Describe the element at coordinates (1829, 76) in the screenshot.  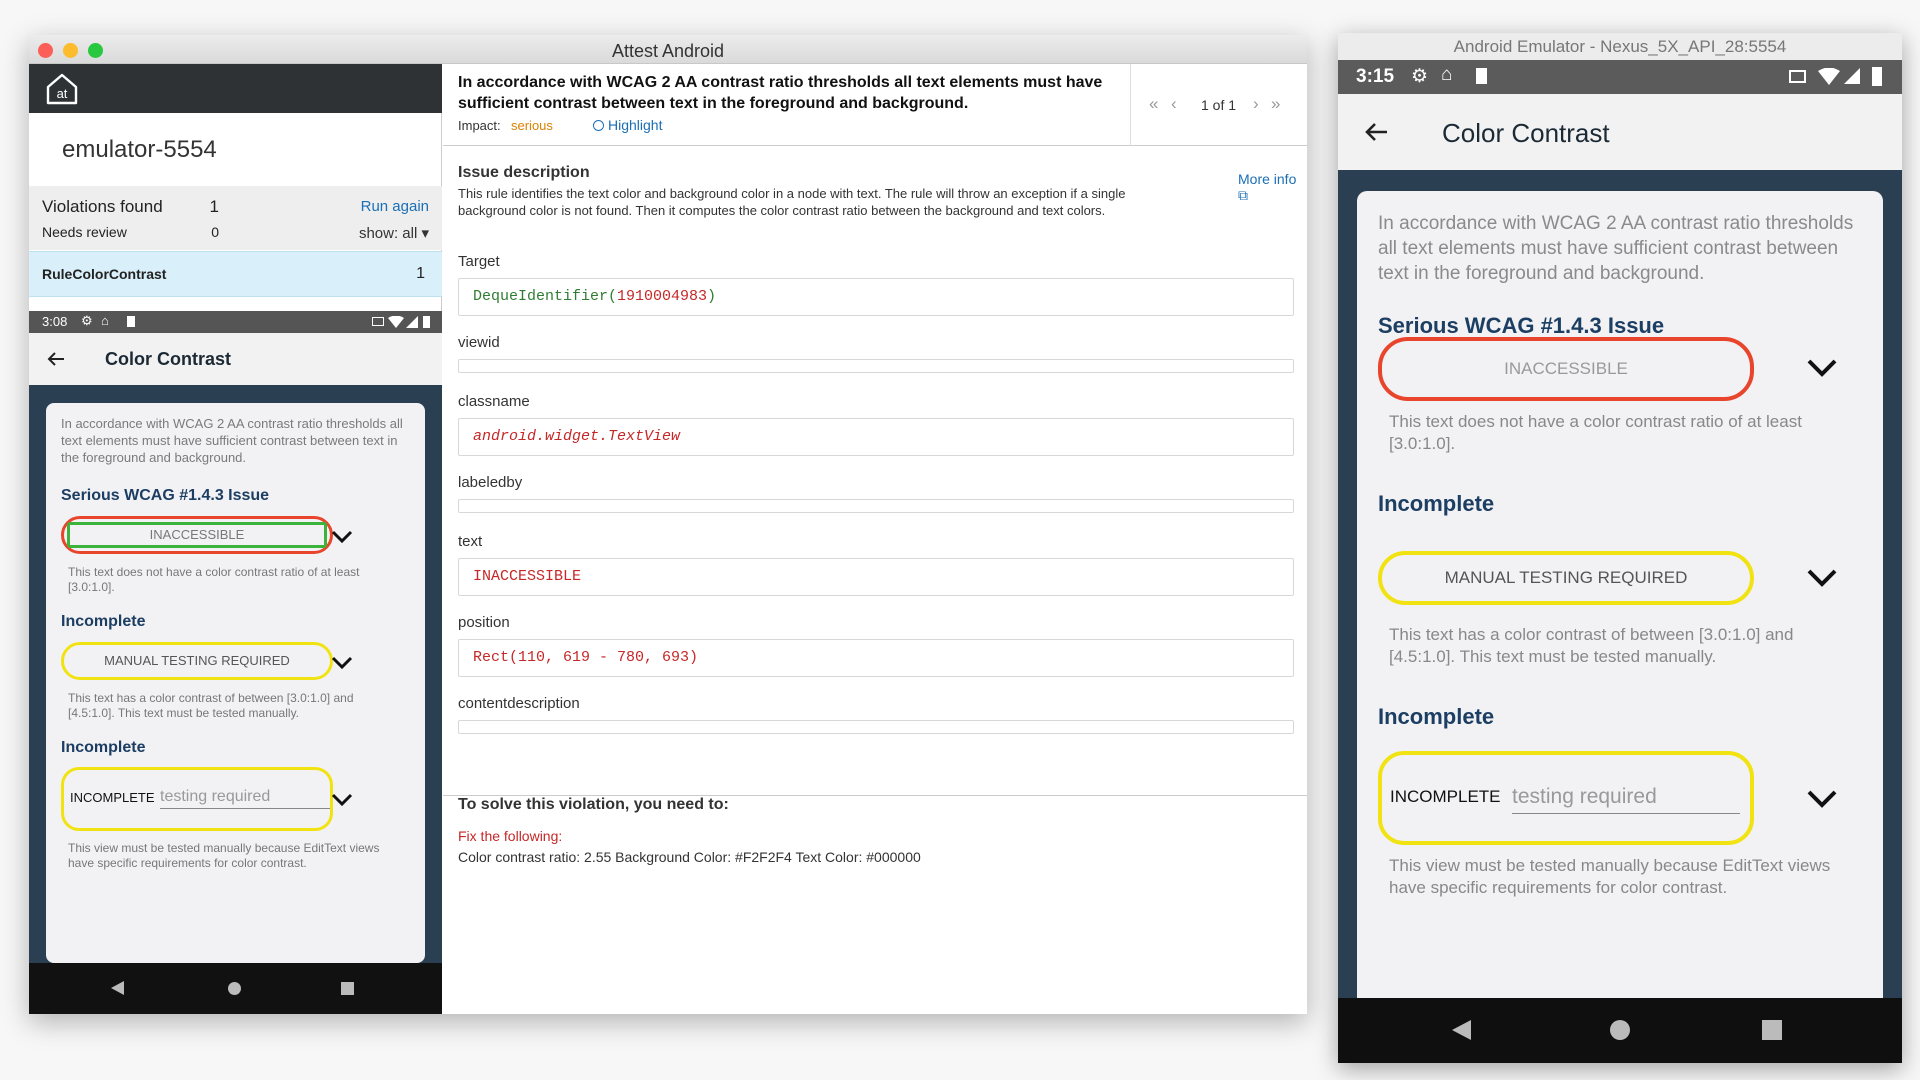
I see `wifi-icon` at that location.